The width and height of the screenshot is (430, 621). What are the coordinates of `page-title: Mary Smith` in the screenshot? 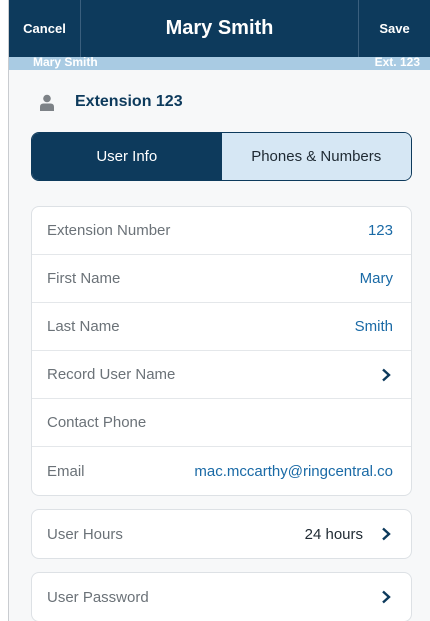 It's located at (219, 28).